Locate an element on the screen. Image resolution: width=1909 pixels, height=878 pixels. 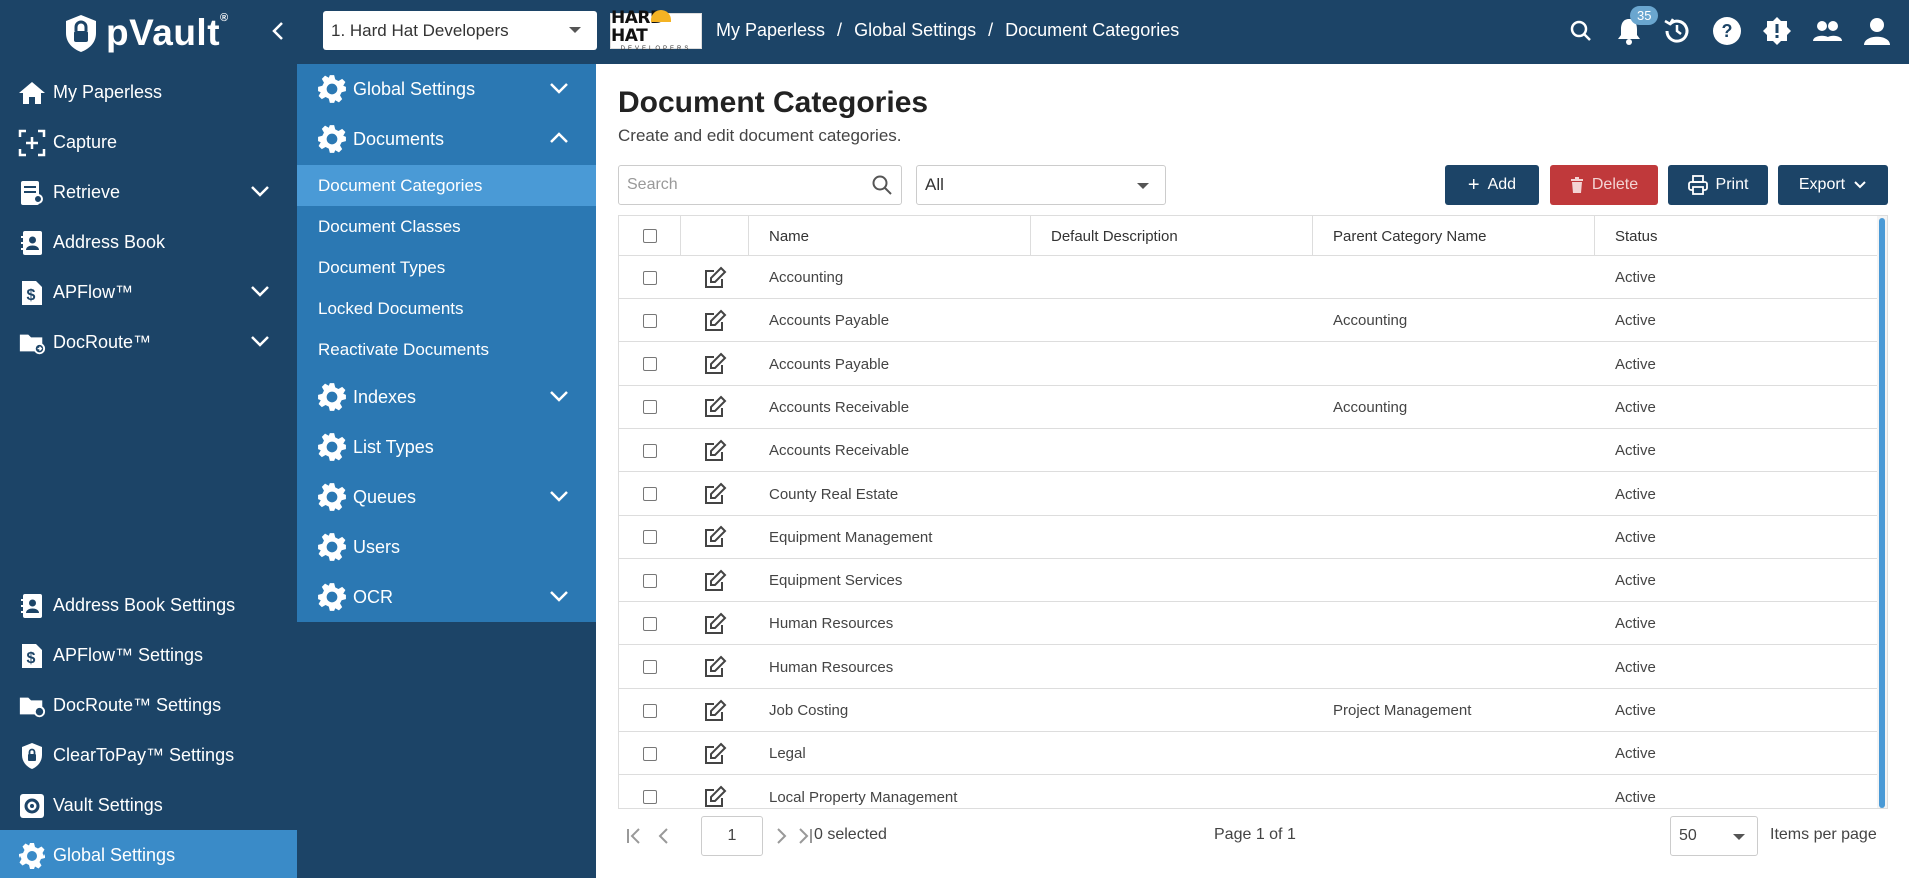
export-button: Export is located at coordinates (1833, 185).